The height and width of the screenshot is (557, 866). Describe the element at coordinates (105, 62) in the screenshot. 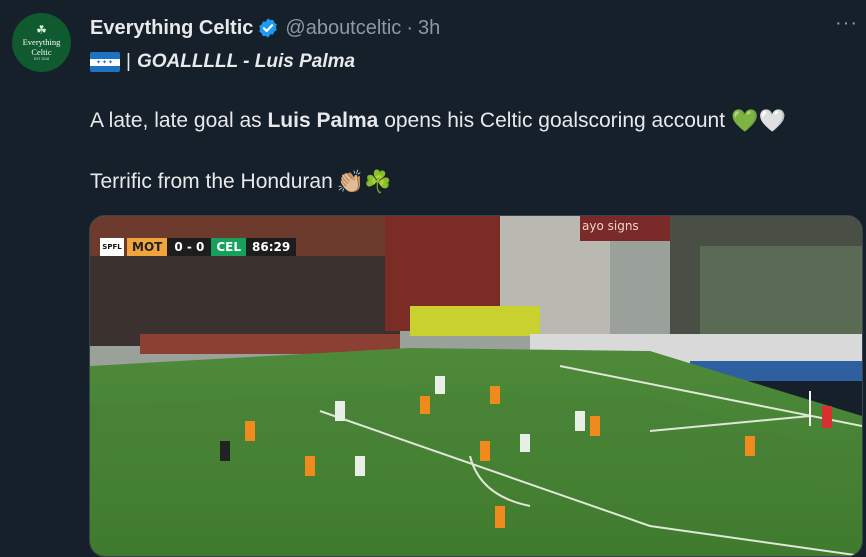

I see `honduras-flag-icon: ✦✦✦` at that location.